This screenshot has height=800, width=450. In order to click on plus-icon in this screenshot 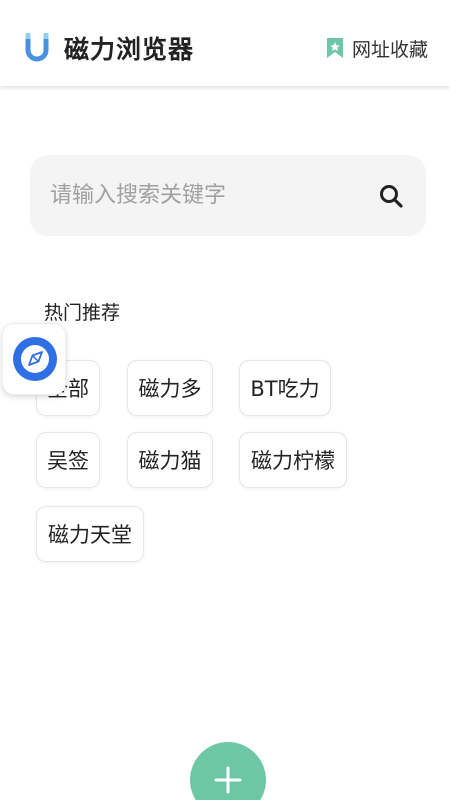, I will do `click(228, 780)`.